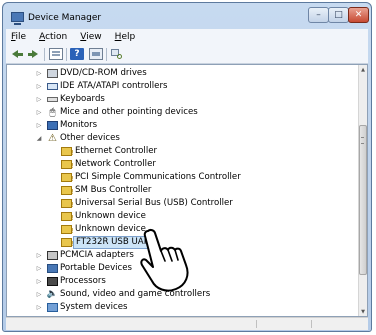 The width and height of the screenshot is (376, 335). What do you see at coordinates (183, 151) in the screenshot?
I see `tree-node-ethernet-controller: ! Ethernet Controller` at bounding box center [183, 151].